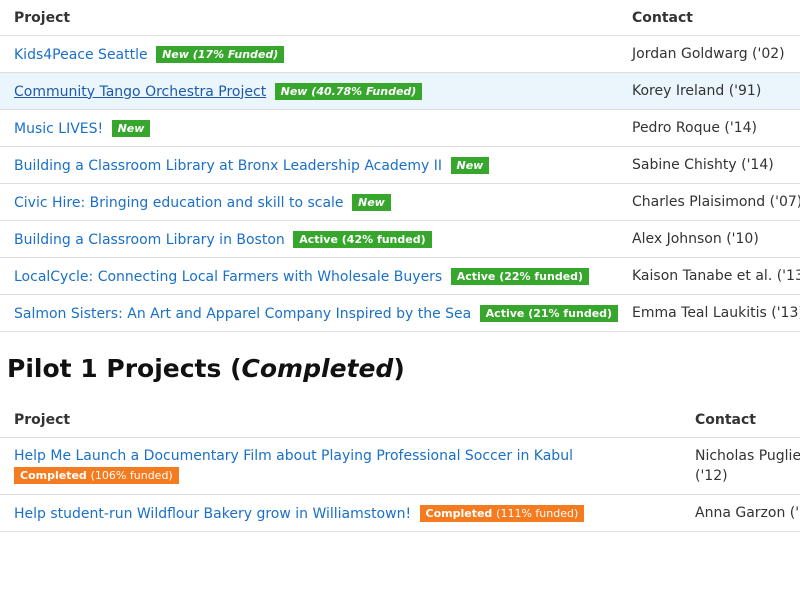  I want to click on status-badge: New (17% Funded), so click(220, 54).